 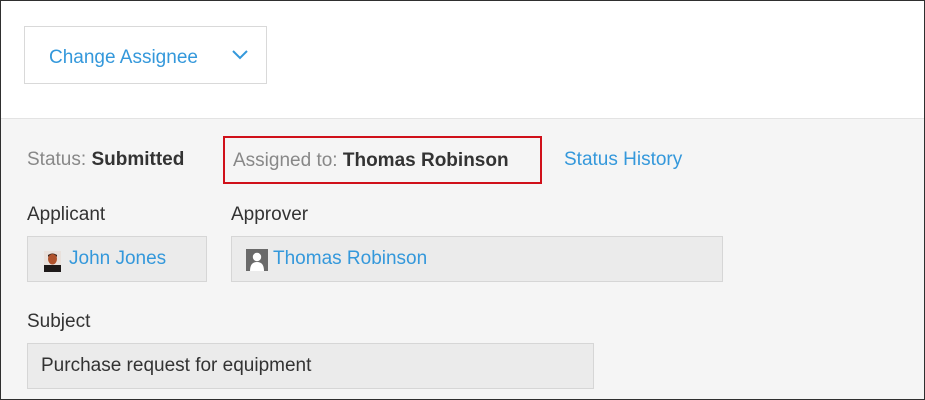 I want to click on approver-label: Approver, so click(x=270, y=214).